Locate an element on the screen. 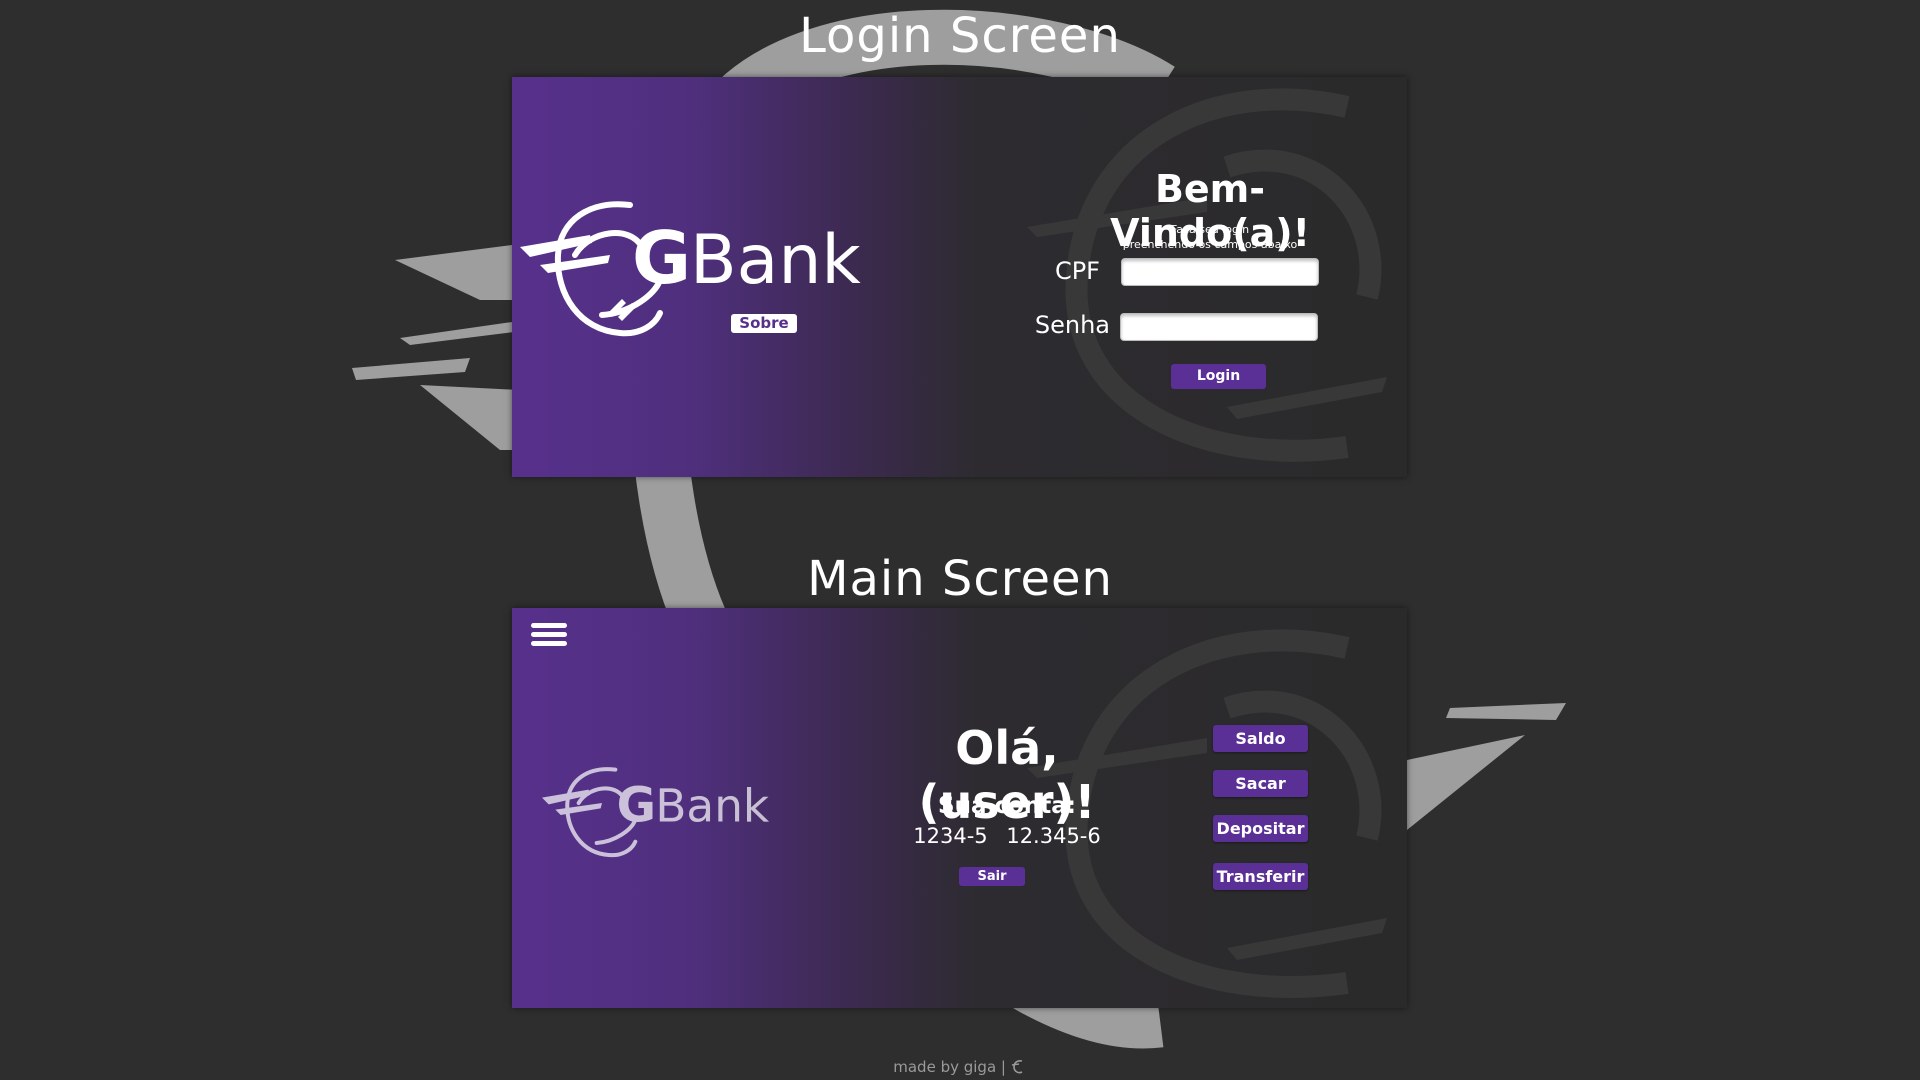 The height and width of the screenshot is (1080, 1920). main-section-title: Main Screen is located at coordinates (960, 579).